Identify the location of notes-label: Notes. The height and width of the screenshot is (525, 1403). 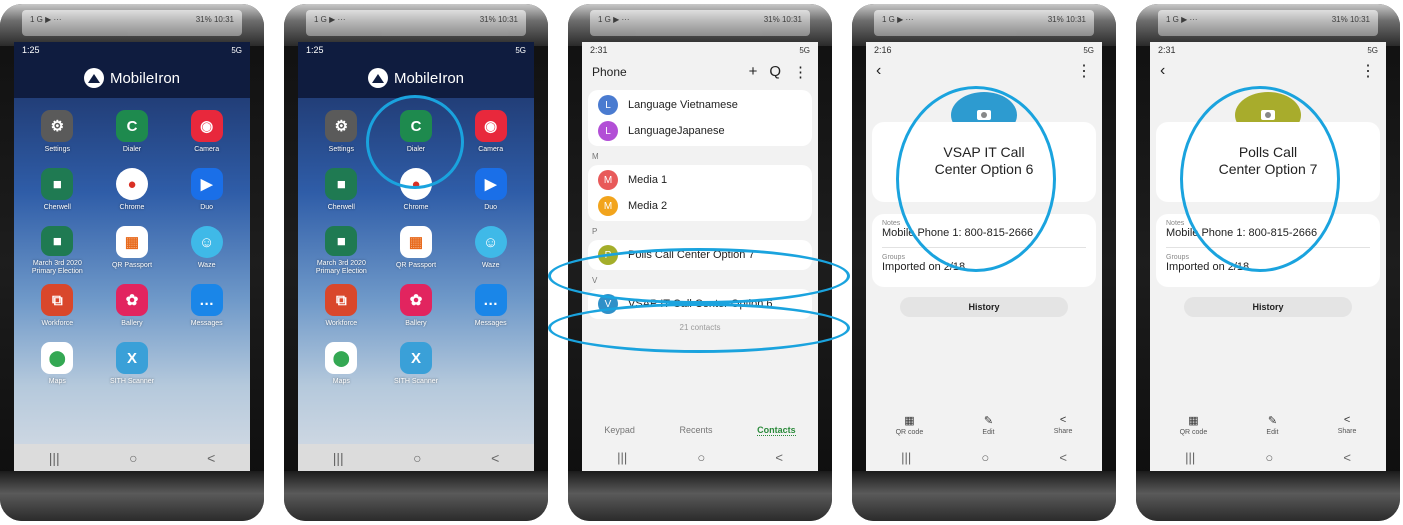
(1175, 223).